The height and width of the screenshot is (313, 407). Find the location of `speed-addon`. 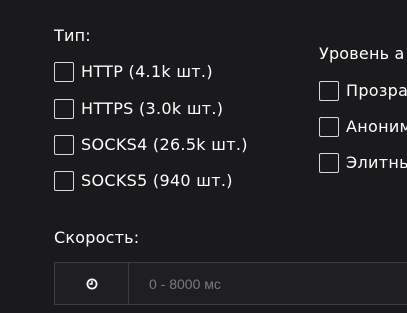

speed-addon is located at coordinates (92, 283).